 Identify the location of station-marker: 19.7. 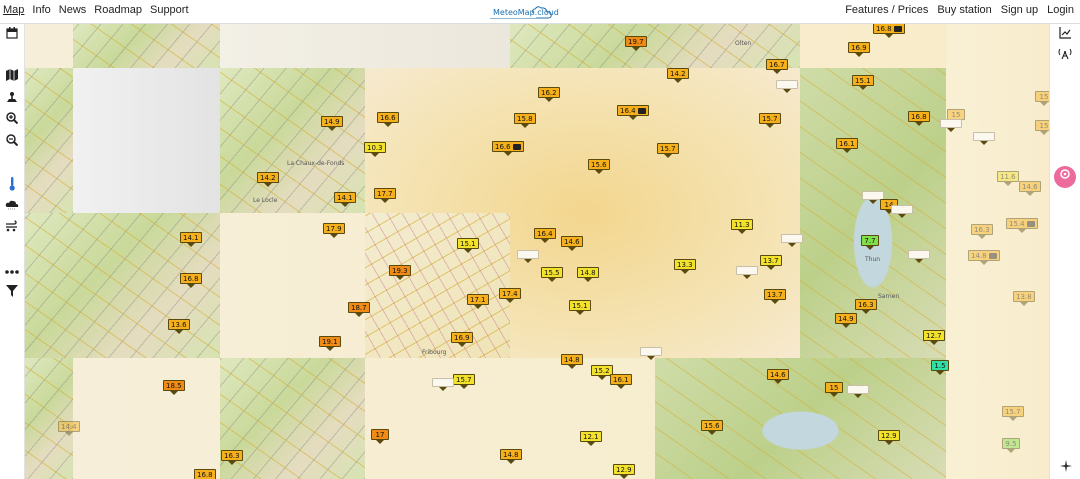
(636, 43).